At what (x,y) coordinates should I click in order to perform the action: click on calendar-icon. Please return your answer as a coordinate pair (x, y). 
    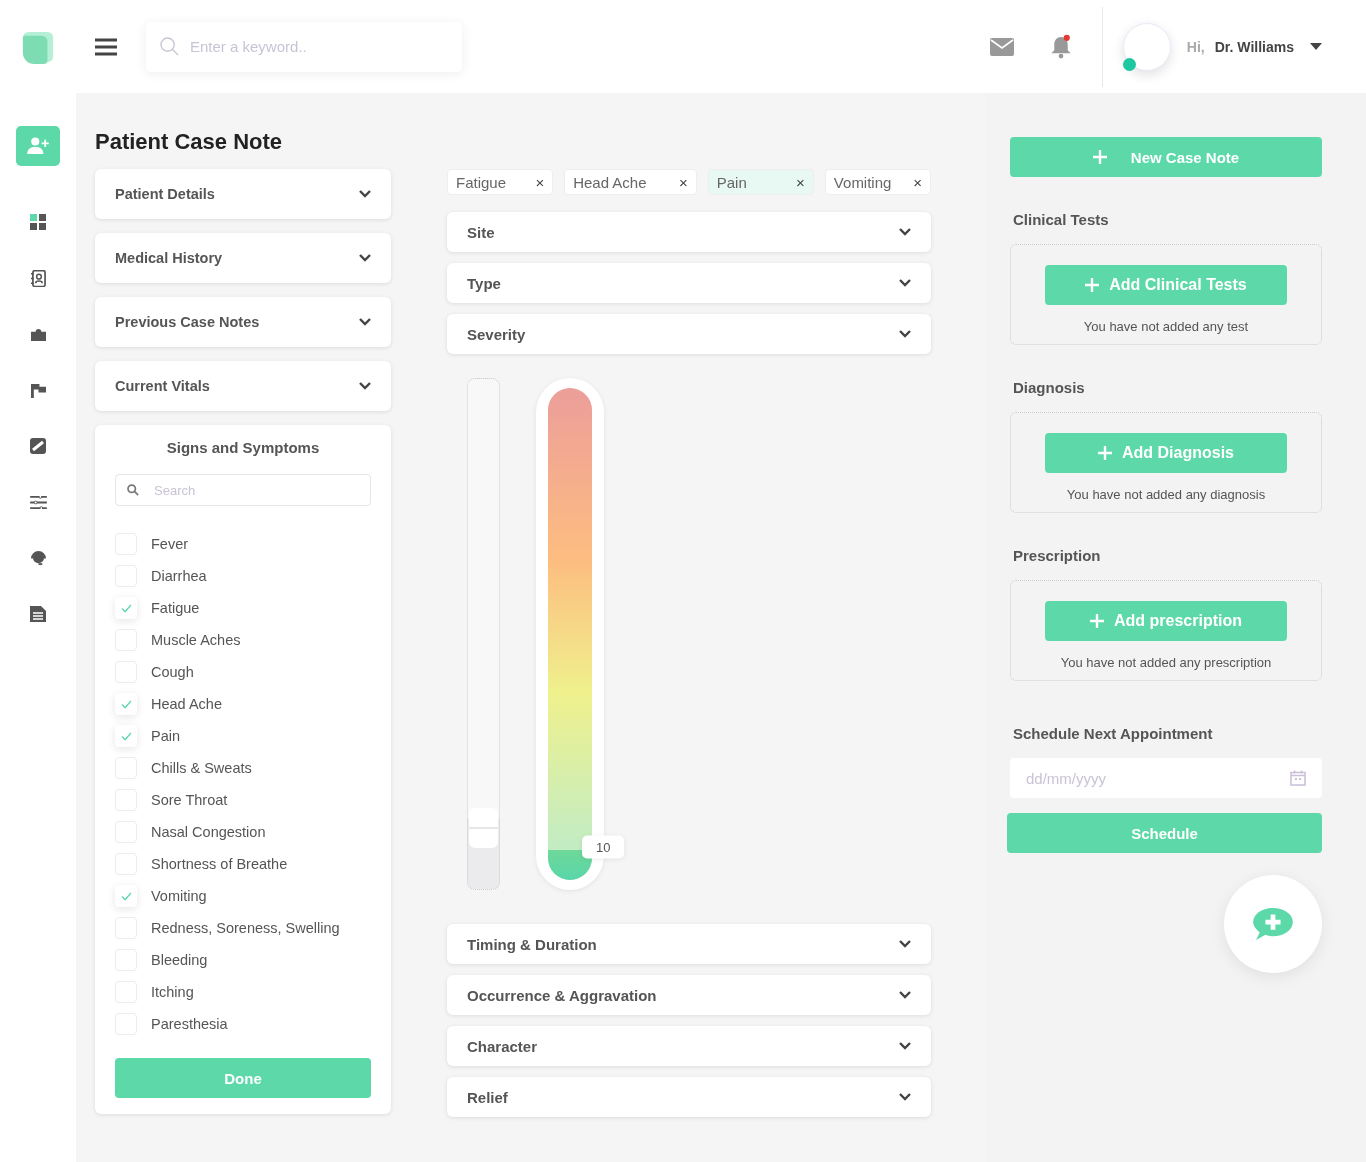
    Looking at the image, I should click on (1298, 778).